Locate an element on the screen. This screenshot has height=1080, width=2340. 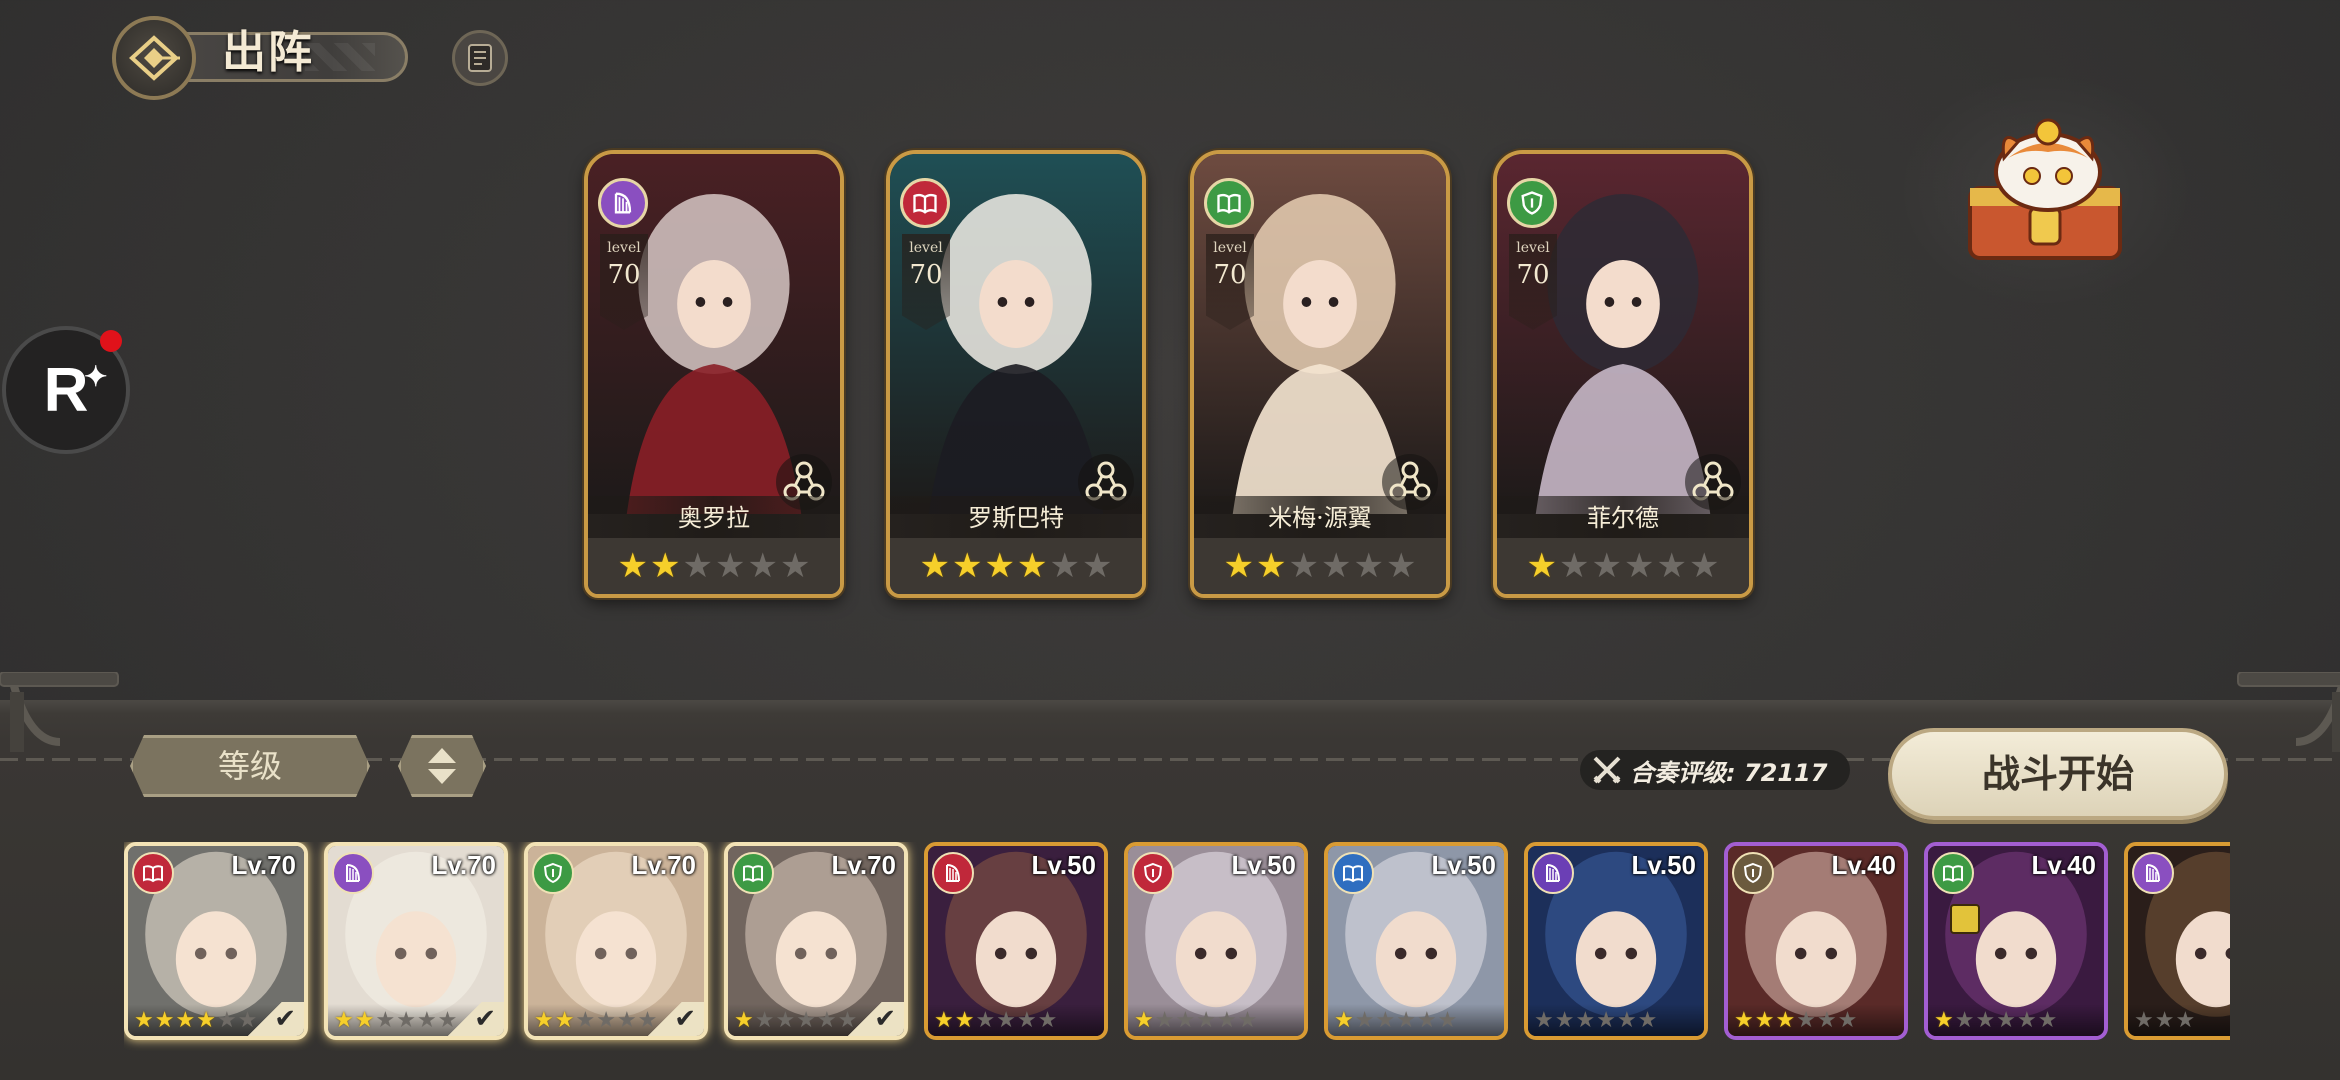
back-button is located at coordinates (154, 58).